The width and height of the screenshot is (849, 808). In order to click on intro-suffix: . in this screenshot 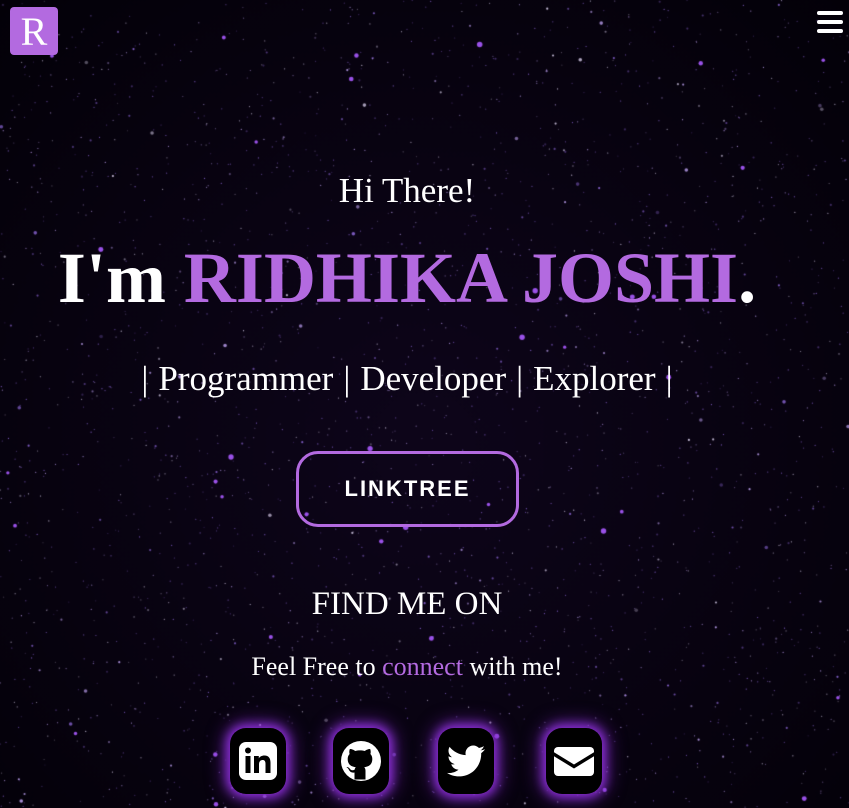, I will do `click(747, 278)`.